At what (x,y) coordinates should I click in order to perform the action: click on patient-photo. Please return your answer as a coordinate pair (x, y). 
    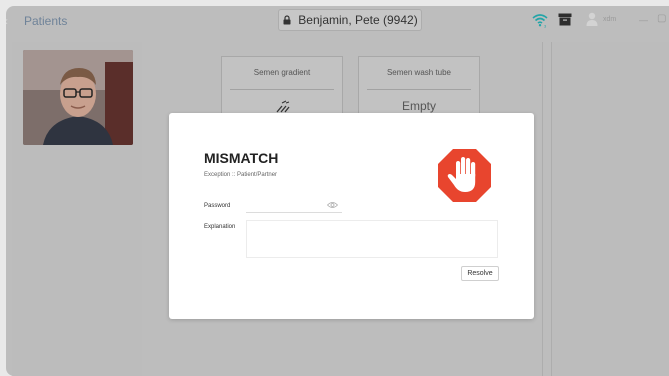
    Looking at the image, I should click on (78, 97).